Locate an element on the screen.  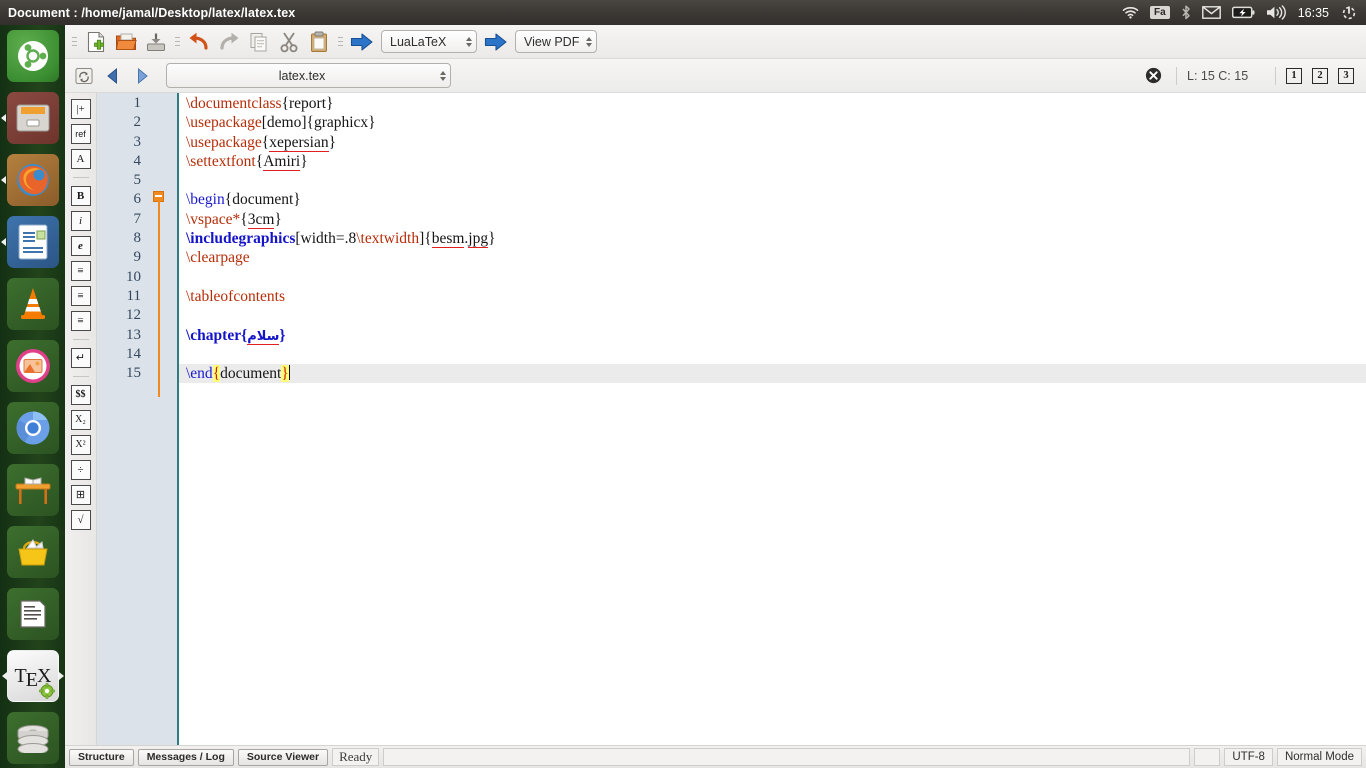
toolbar-divider-a is located at coordinates (80, 177).